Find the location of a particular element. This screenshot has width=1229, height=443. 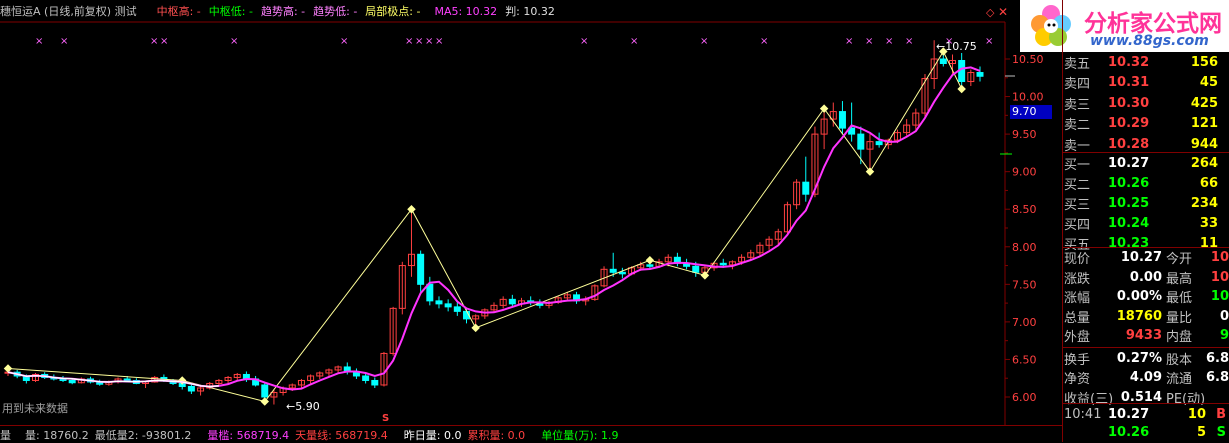

y-axis-label: 8.00 is located at coordinates (1024, 247).